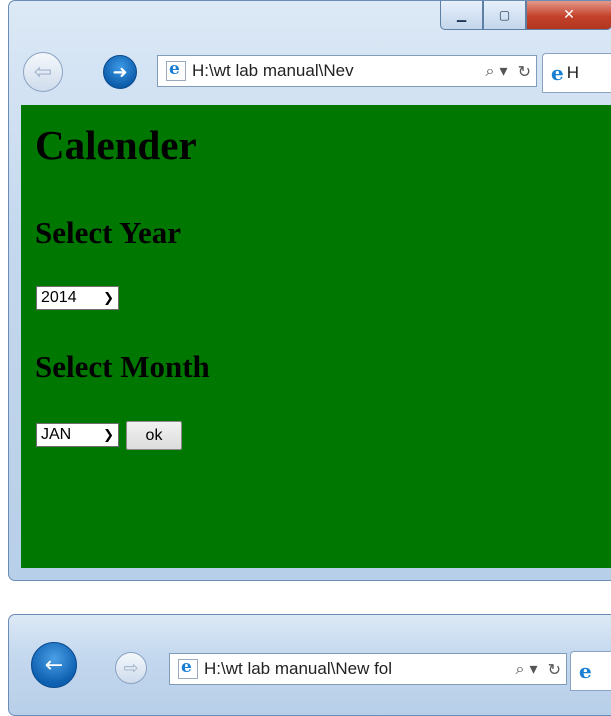  Describe the element at coordinates (77, 298) in the screenshot. I see `year-select: 2014 ❯` at that location.